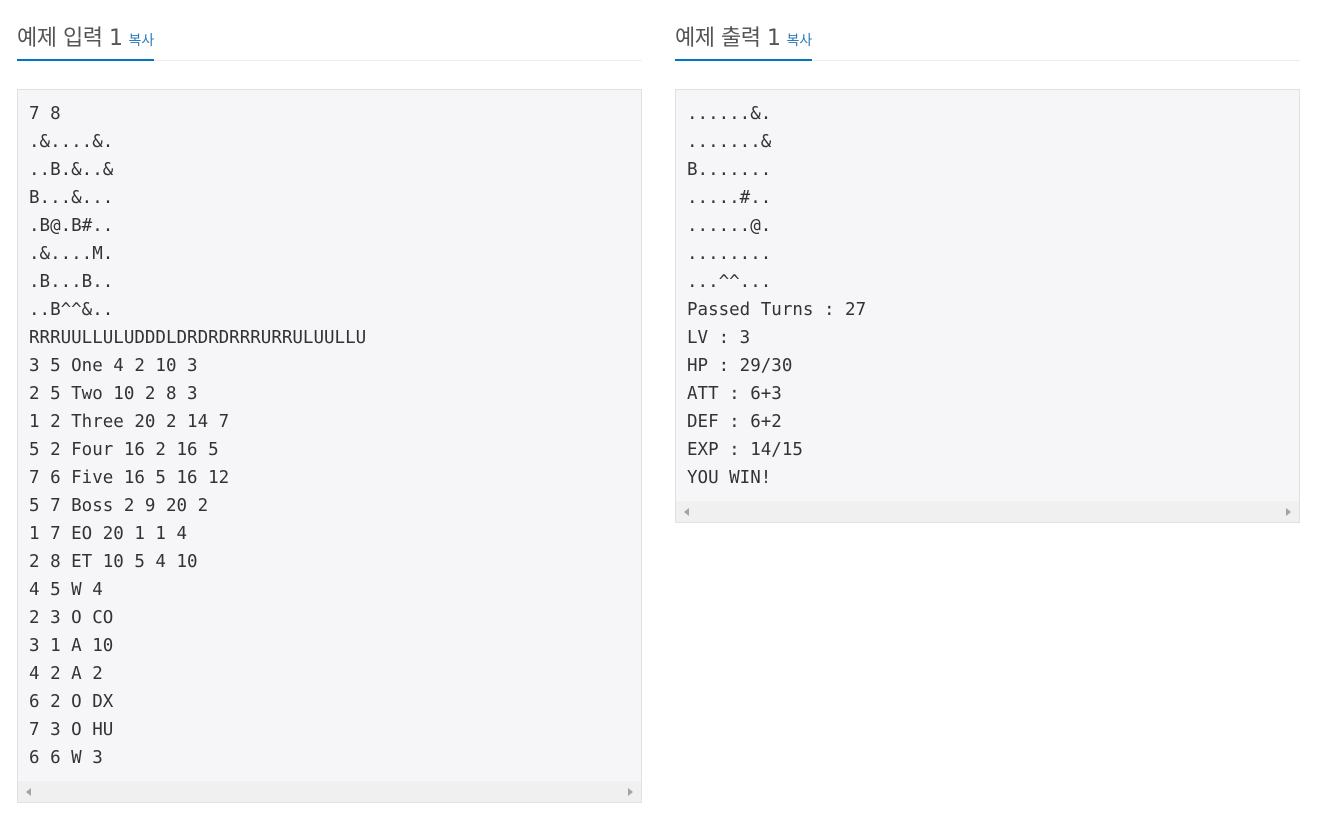 This screenshot has width=1329, height=823. Describe the element at coordinates (129, 478) in the screenshot. I see `sample-line: 7 6 Five 16 5 16 12` at that location.